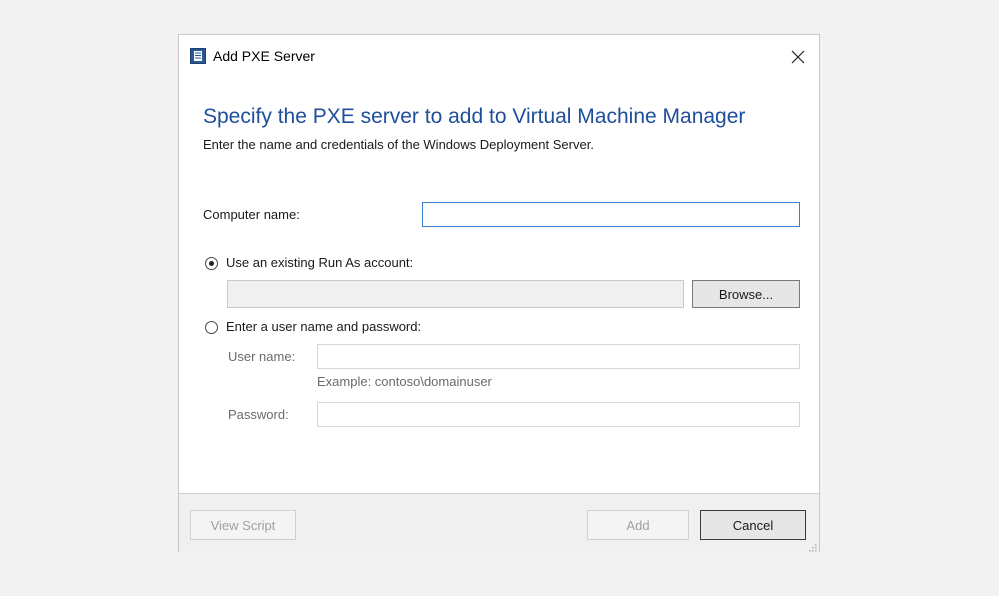 The width and height of the screenshot is (999, 596). Describe the element at coordinates (211, 263) in the screenshot. I see `run-as-radio` at that location.